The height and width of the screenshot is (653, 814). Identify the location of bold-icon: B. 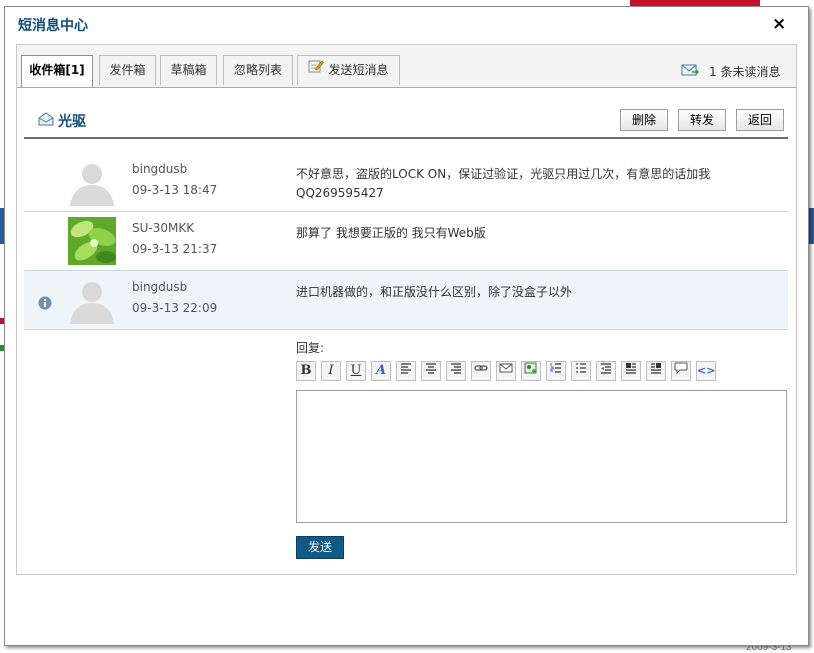
(306, 371).